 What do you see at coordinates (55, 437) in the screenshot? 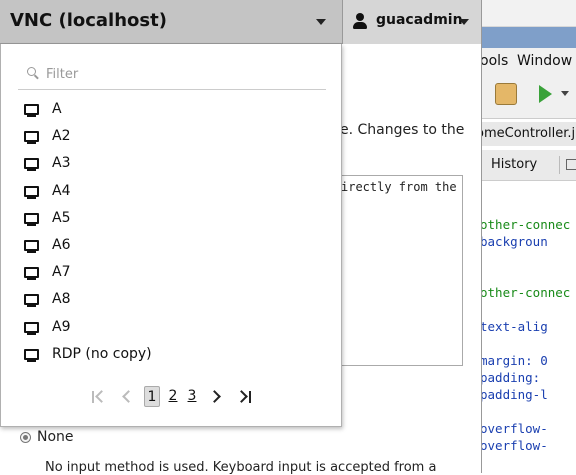
I see `radio-label: None` at bounding box center [55, 437].